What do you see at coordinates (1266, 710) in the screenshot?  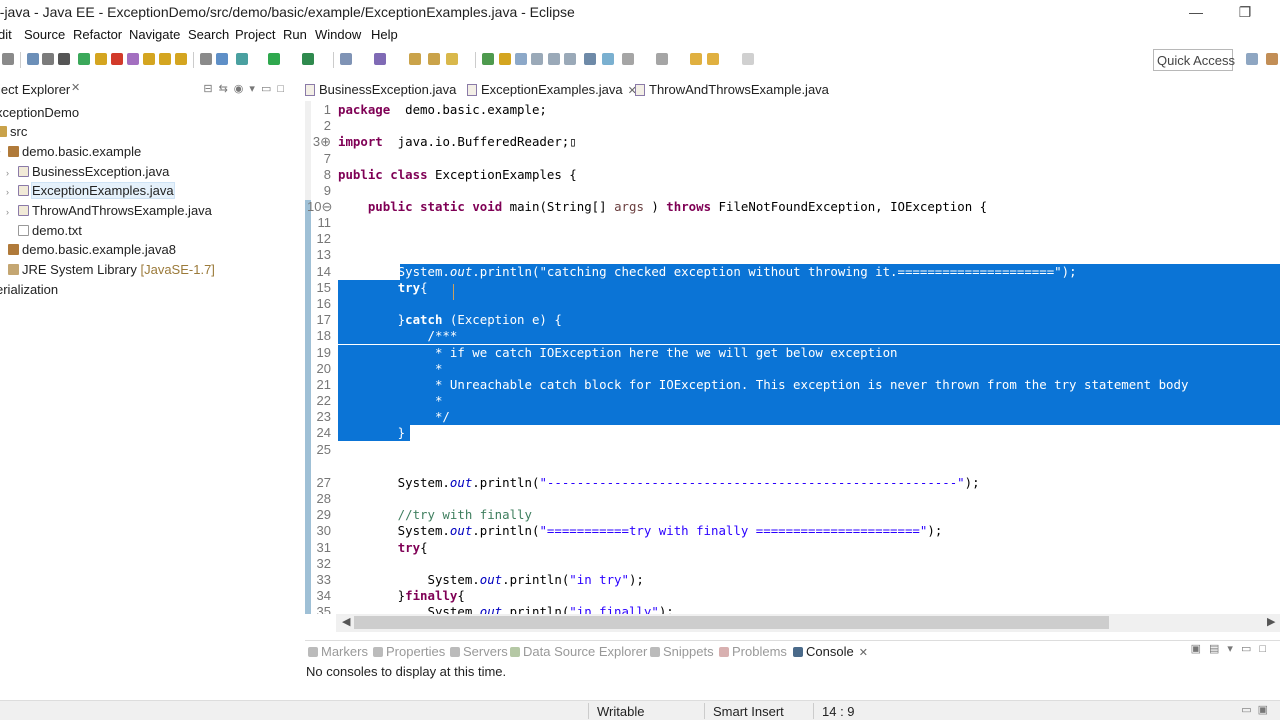 I see `notifications-icon: ▣` at bounding box center [1266, 710].